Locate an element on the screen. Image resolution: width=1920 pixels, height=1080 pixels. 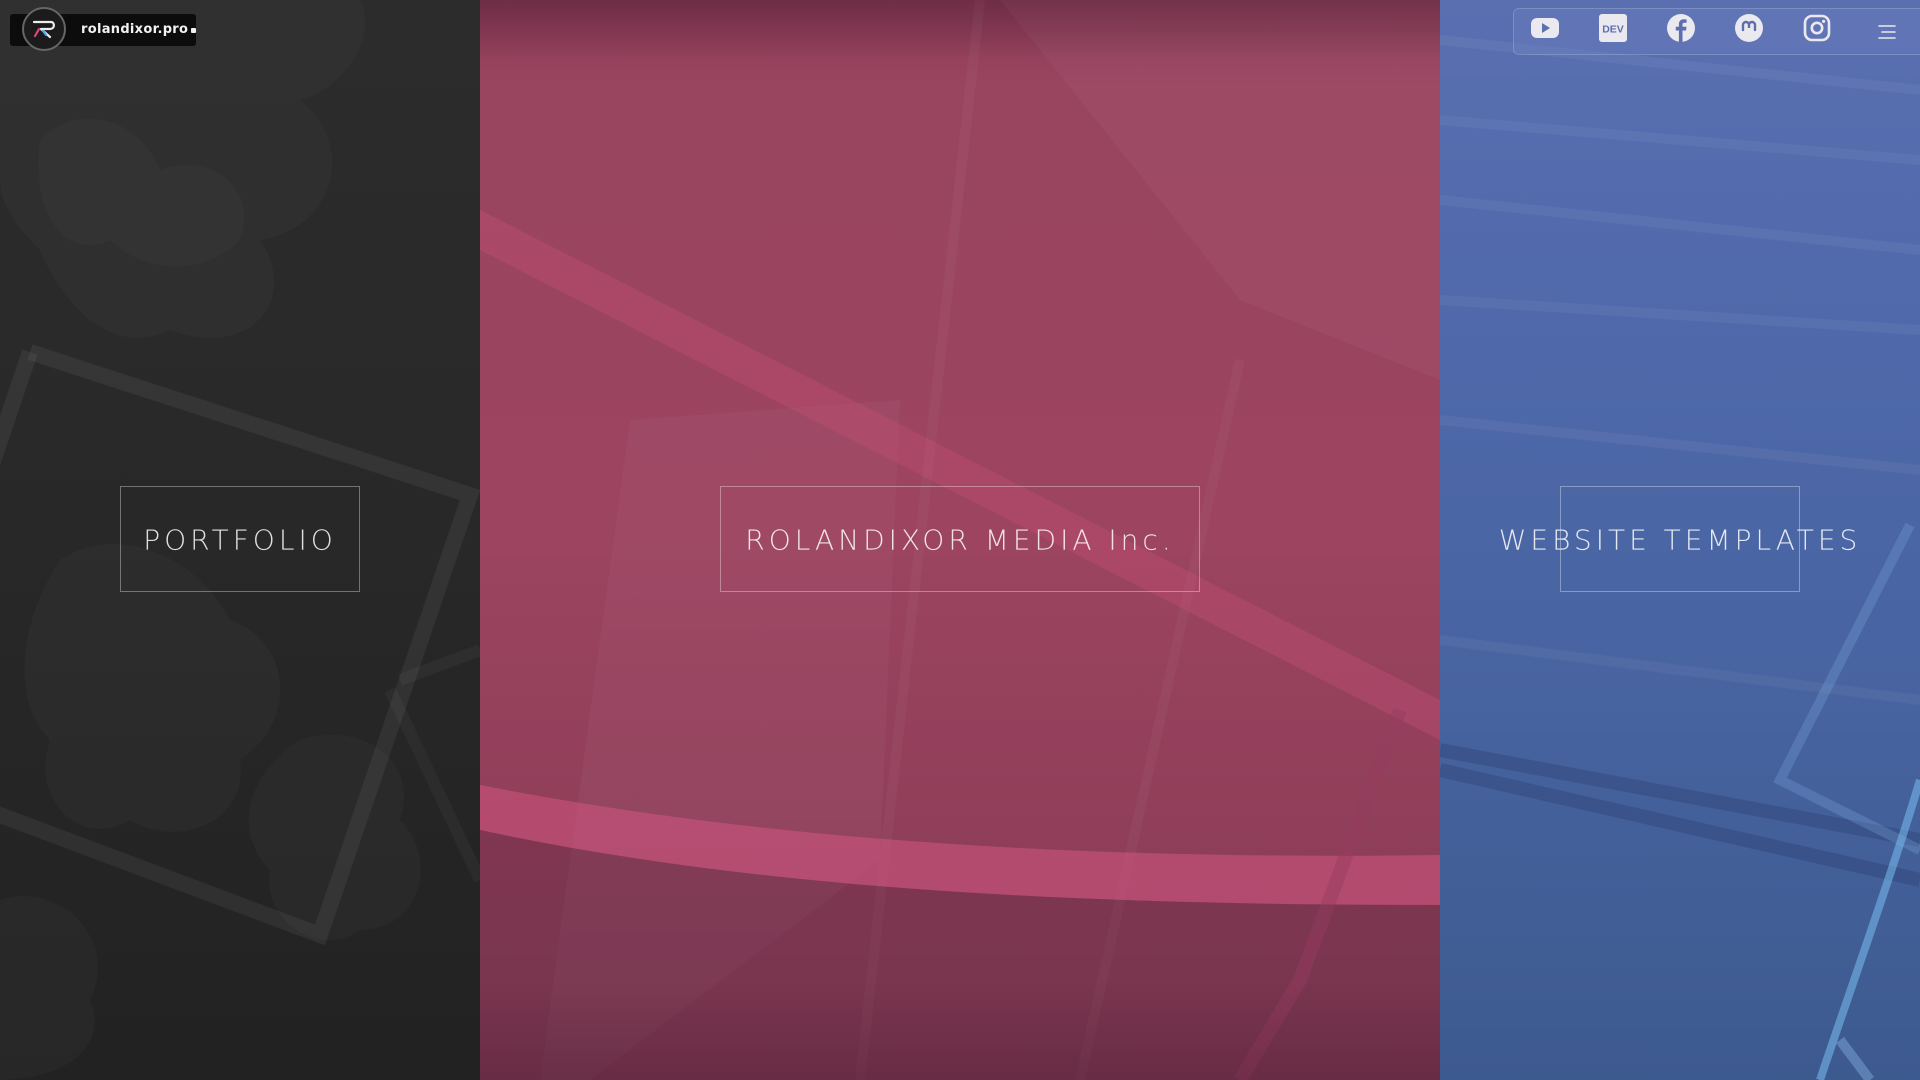
templates-label: WEBSITE TEMPLATES is located at coordinates (1680, 540).